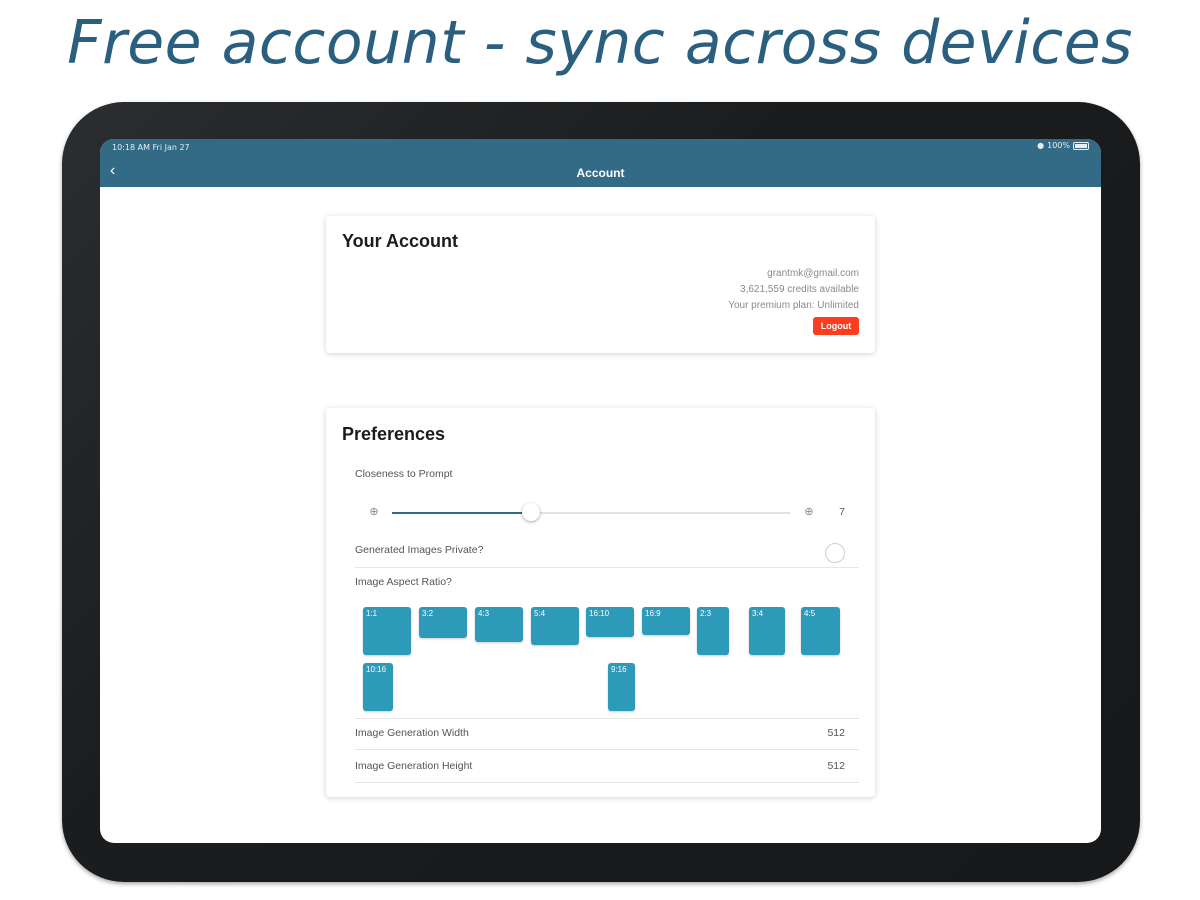 The width and height of the screenshot is (1200, 900). I want to click on aspect-ratio-option: 16:9, so click(666, 621).